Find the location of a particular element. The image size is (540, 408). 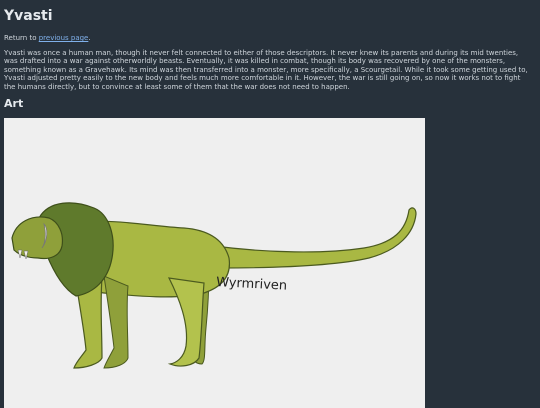

art-heading: Art is located at coordinates (14, 103).